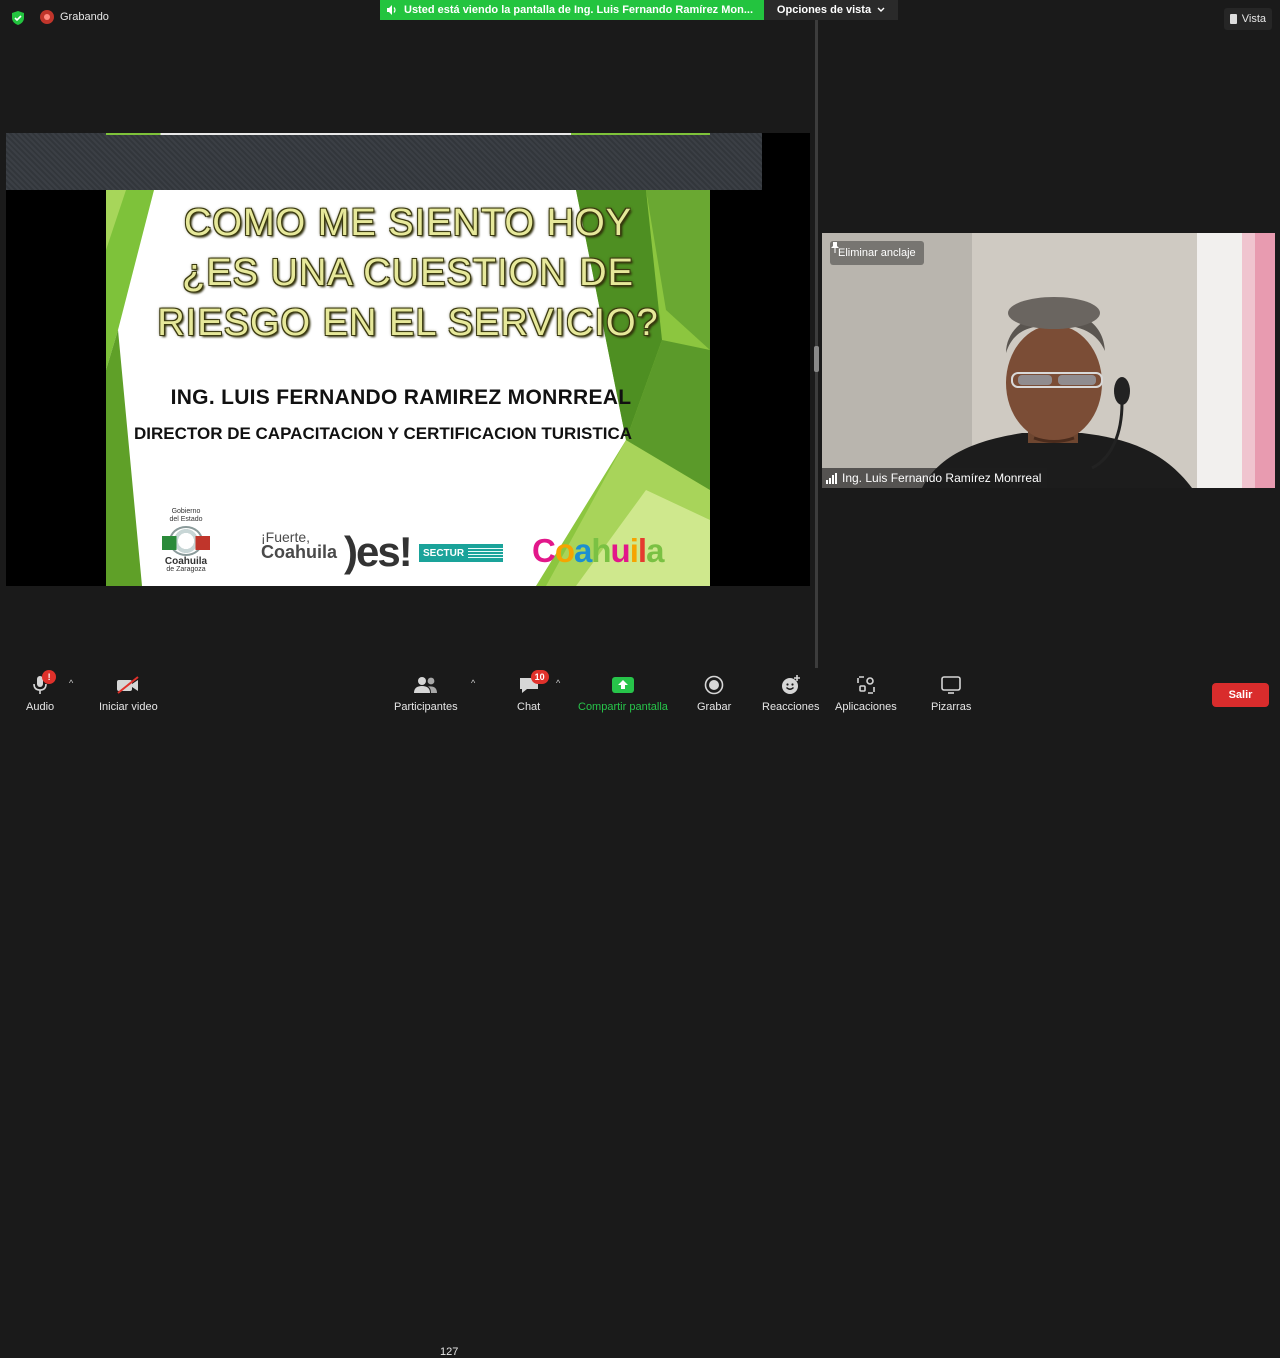 The image size is (1280, 1358). I want to click on view-icon, so click(1233, 19).